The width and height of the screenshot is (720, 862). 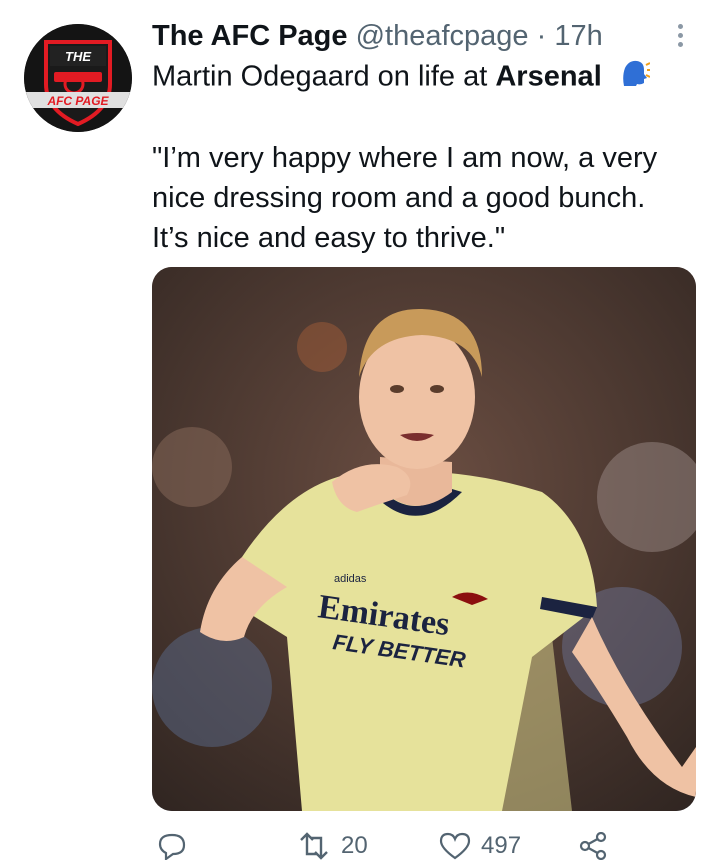 What do you see at coordinates (548, 76) in the screenshot?
I see `intro-bold: Arsenal` at bounding box center [548, 76].